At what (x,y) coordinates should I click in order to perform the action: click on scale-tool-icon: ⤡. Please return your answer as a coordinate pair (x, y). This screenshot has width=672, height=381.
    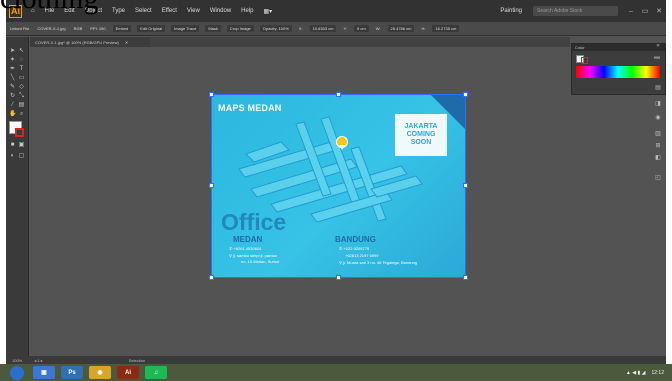
    Looking at the image, I should click on (21, 96).